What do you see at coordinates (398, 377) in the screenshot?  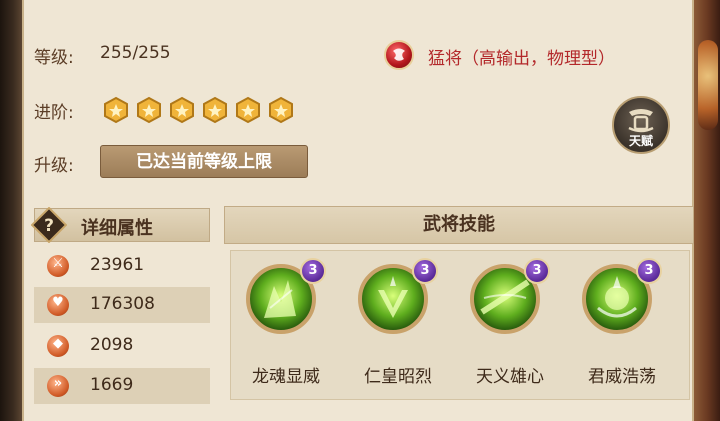 I see `skill-name: 仁皇昭烈` at bounding box center [398, 377].